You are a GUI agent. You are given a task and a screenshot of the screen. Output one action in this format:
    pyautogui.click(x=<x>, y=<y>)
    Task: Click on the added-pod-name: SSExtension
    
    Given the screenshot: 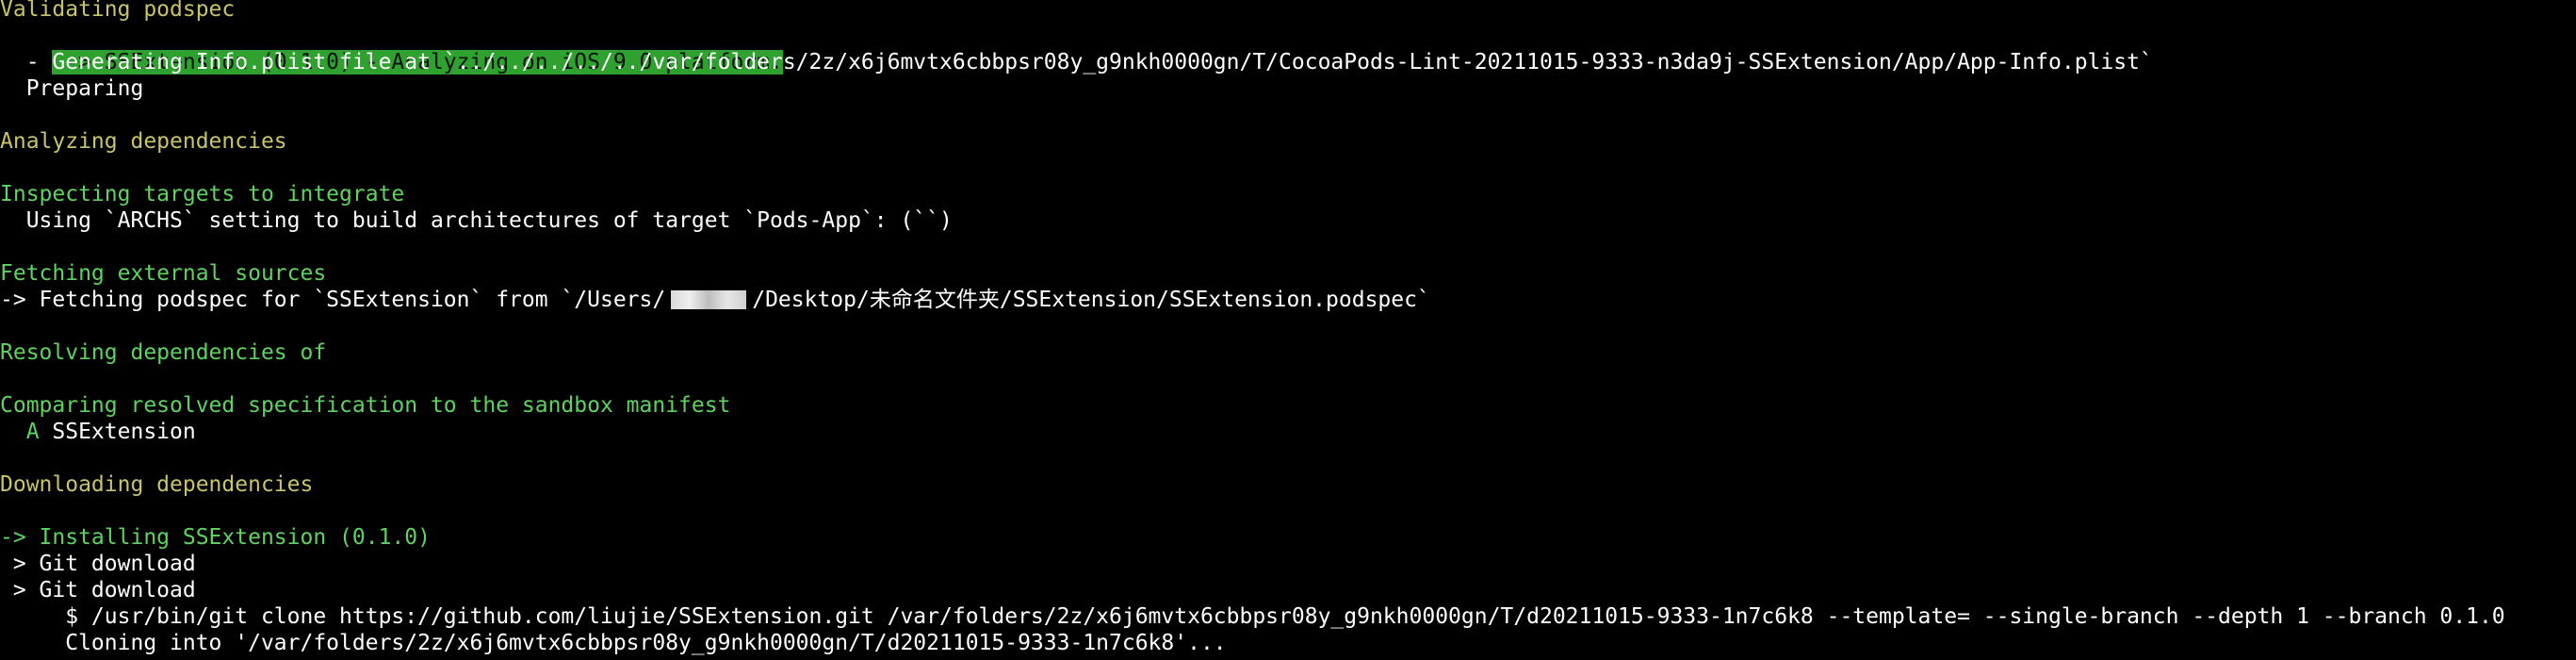 What is the action you would take?
    pyautogui.click(x=117, y=432)
    